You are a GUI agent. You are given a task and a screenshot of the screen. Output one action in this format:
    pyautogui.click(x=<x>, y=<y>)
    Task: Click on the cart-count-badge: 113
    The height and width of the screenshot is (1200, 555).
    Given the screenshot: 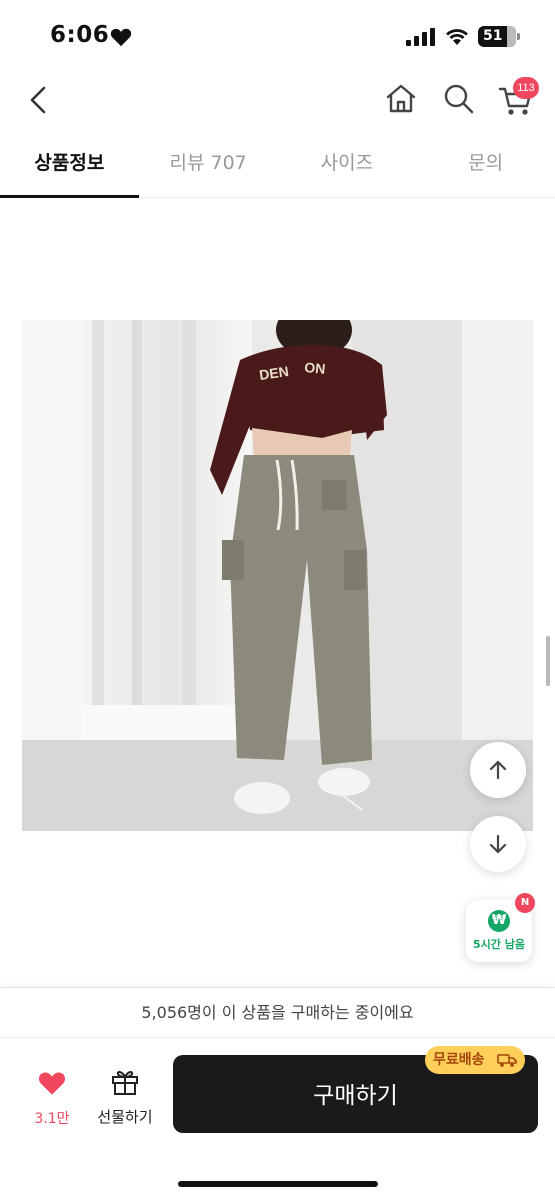 What is the action you would take?
    pyautogui.click(x=526, y=88)
    